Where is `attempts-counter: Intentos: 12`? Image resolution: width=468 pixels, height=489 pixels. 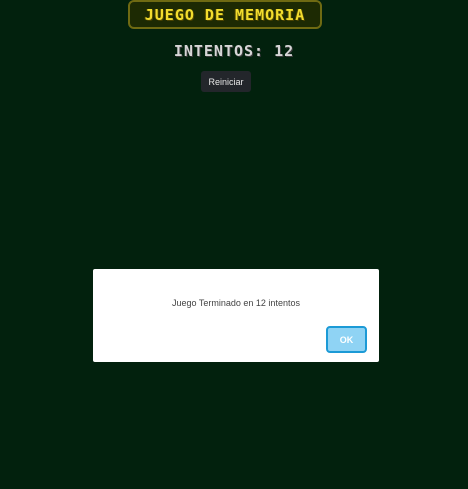 attempts-counter: Intentos: 12 is located at coordinates (234, 51).